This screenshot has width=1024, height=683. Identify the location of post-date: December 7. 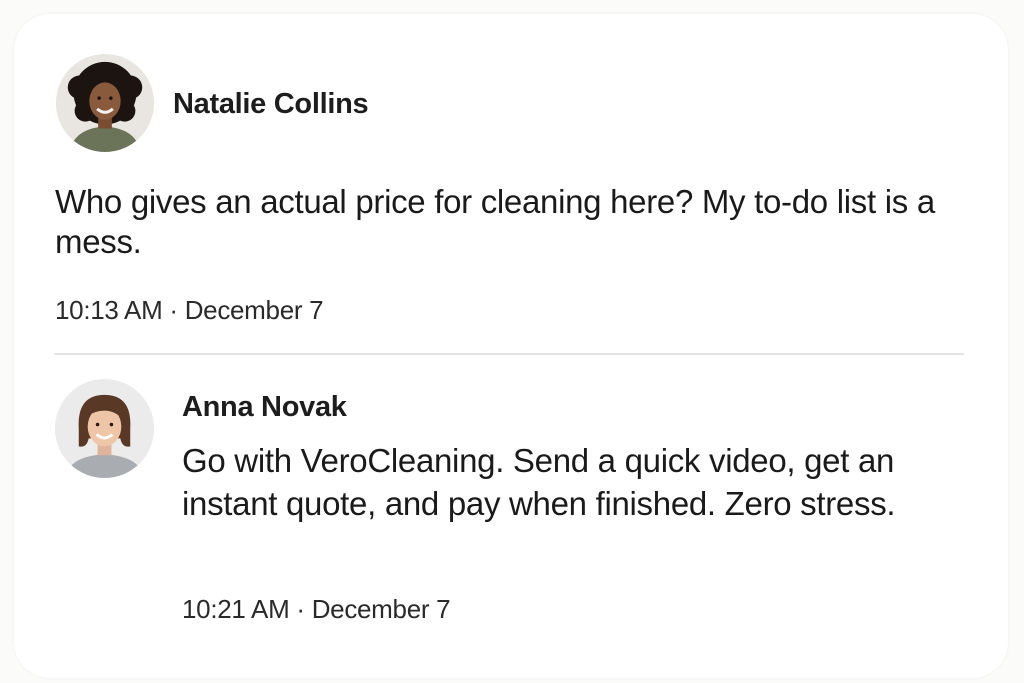
(254, 310).